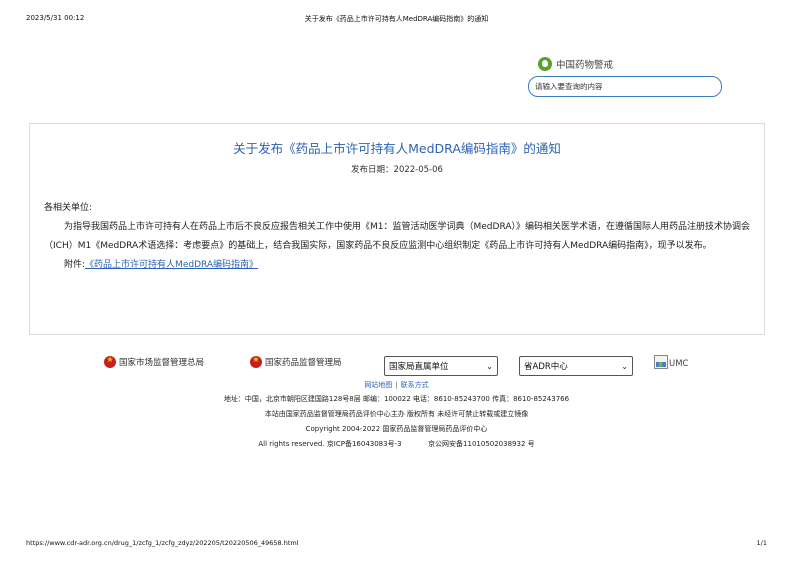 This screenshot has width=793, height=561. I want to click on search-input, so click(625, 86).